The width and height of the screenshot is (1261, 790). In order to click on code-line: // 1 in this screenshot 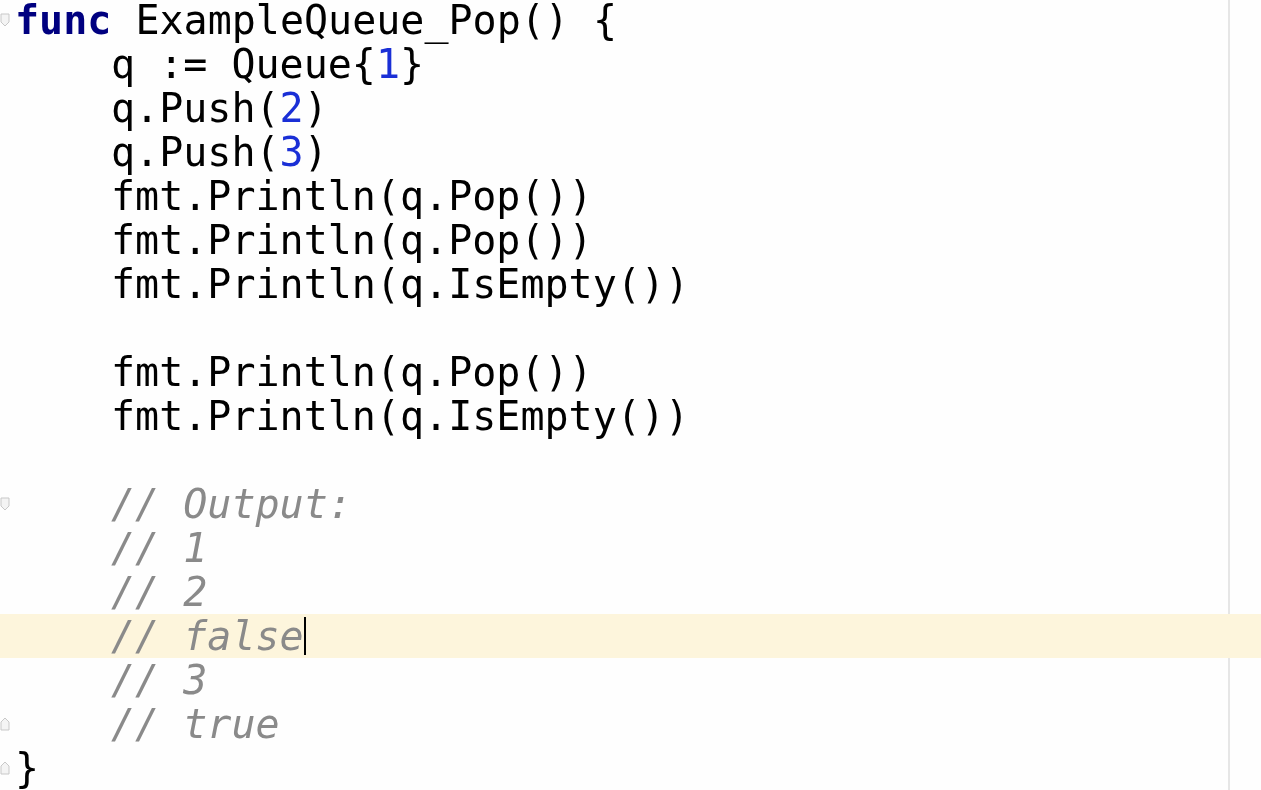, I will do `click(159, 548)`.